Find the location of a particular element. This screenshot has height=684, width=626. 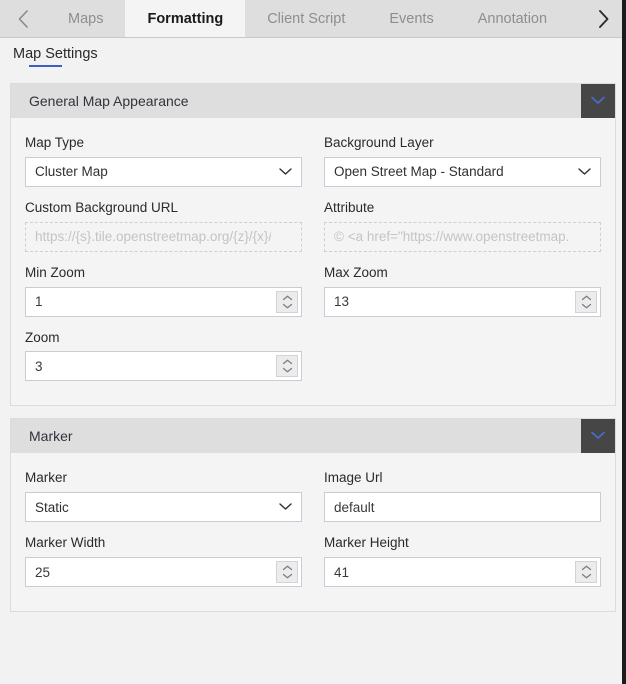

tab-scroll-left-button is located at coordinates (23, 18).